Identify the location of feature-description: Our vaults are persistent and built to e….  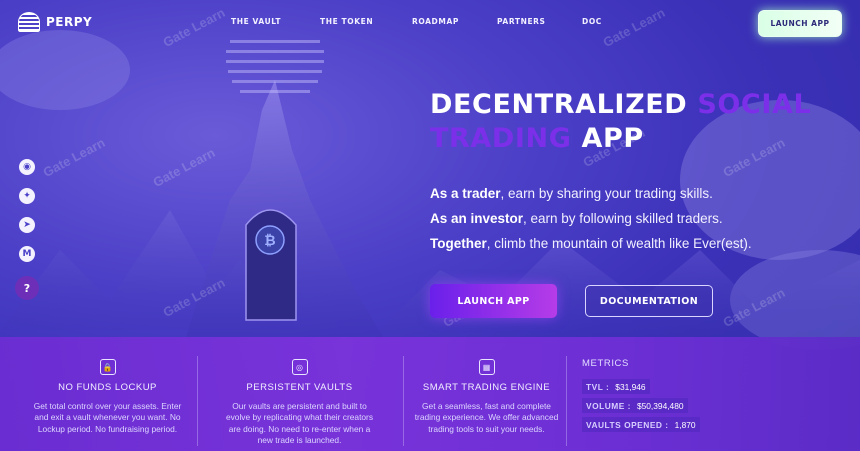
(299, 423).